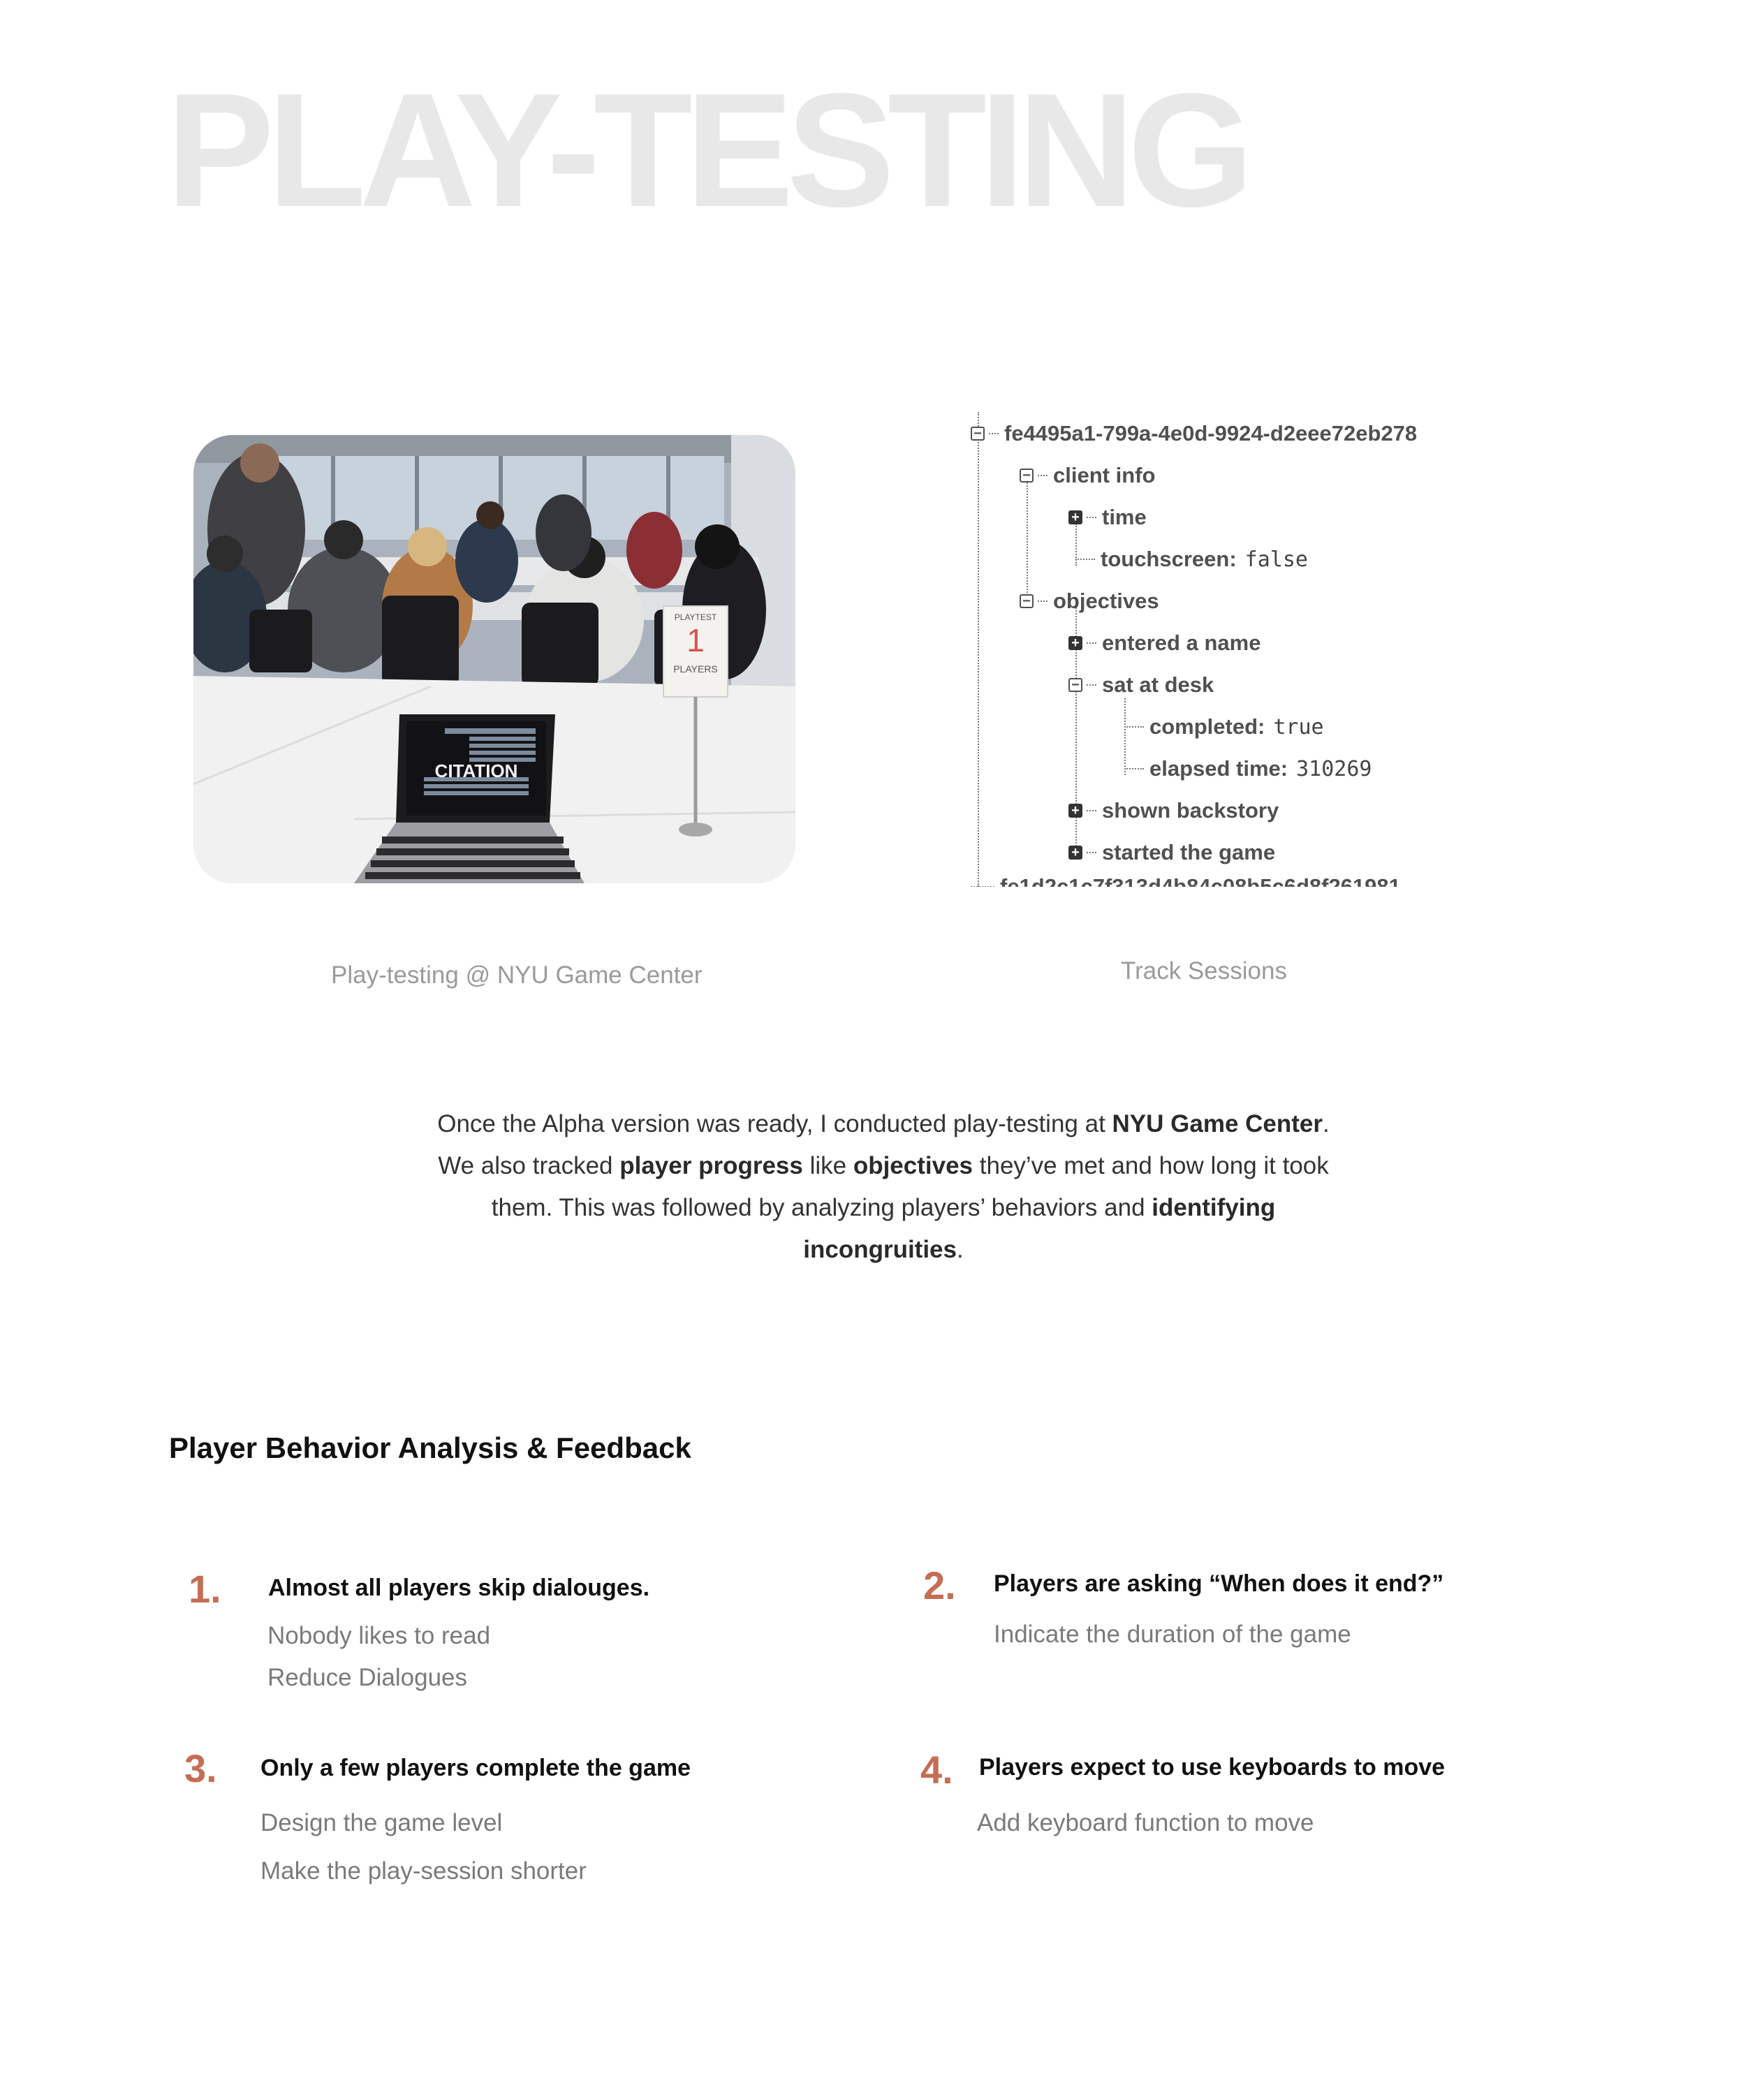  I want to click on tree-node-completed: completed: true, so click(1224, 727).